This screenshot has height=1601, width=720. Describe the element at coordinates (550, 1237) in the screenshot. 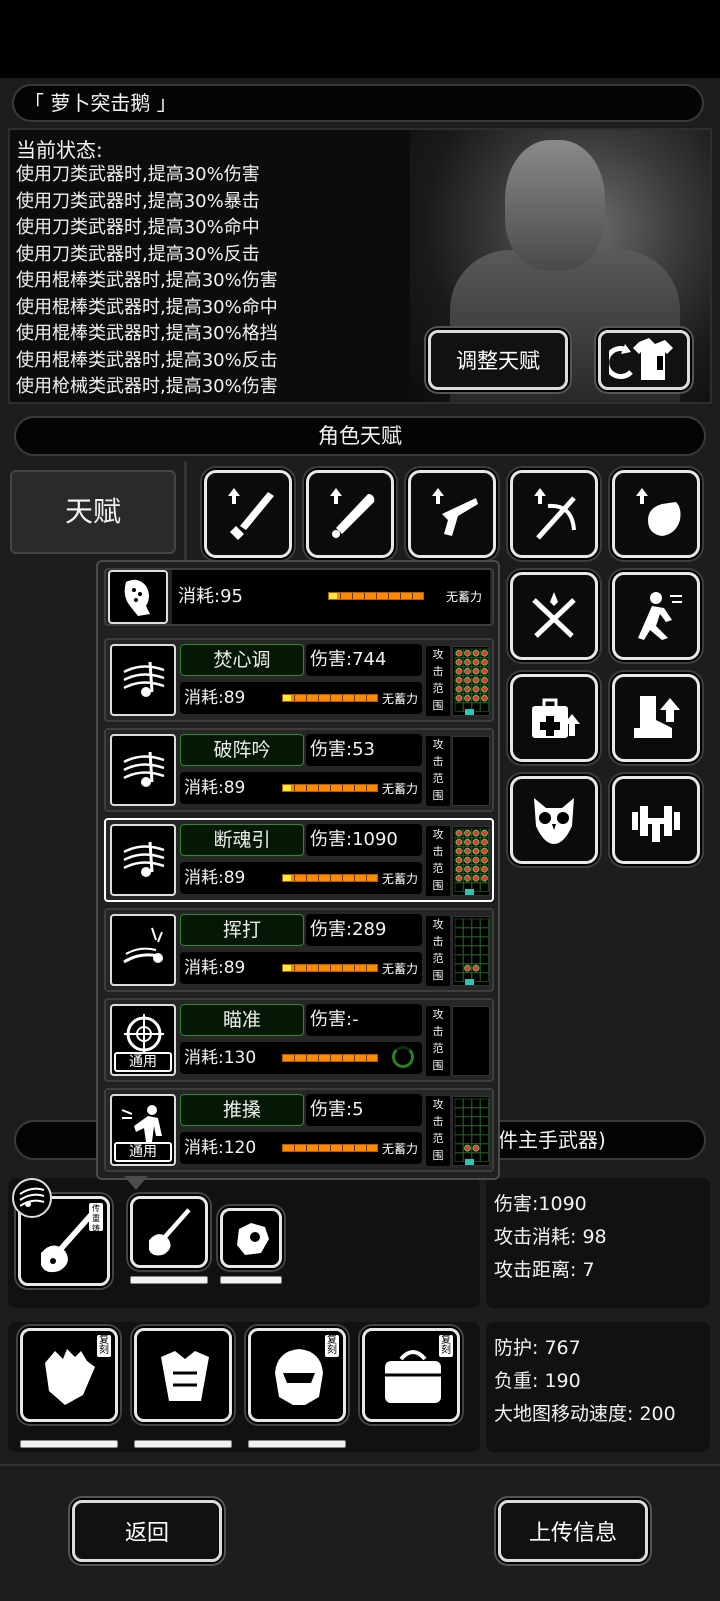

I see `weapon-attack-cost: 攻击消耗: 98` at that location.